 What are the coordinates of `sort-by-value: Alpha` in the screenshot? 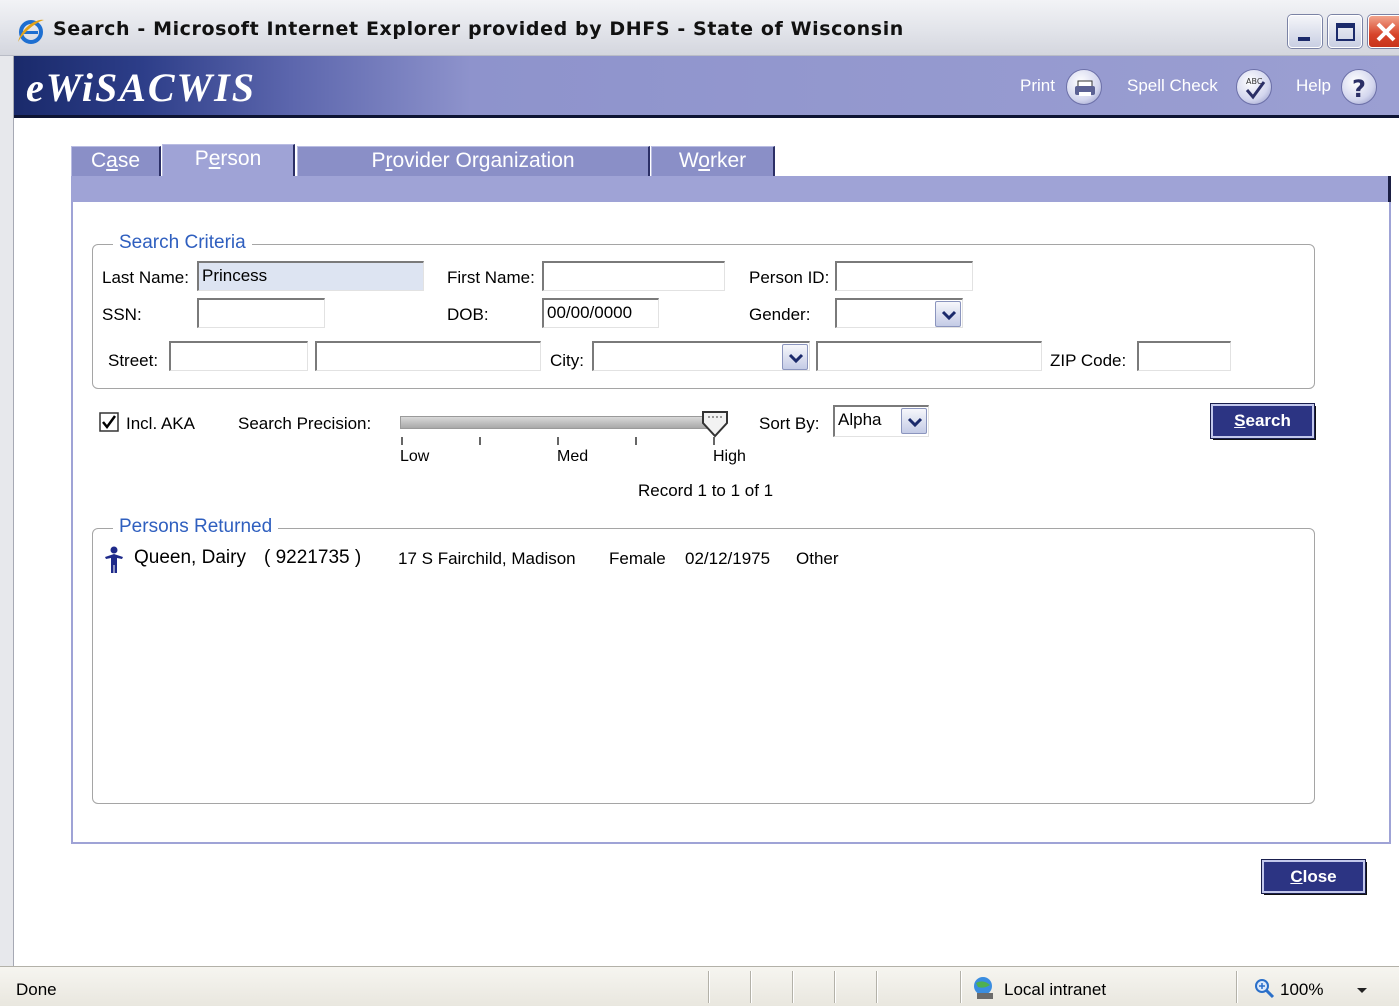 It's located at (860, 419).